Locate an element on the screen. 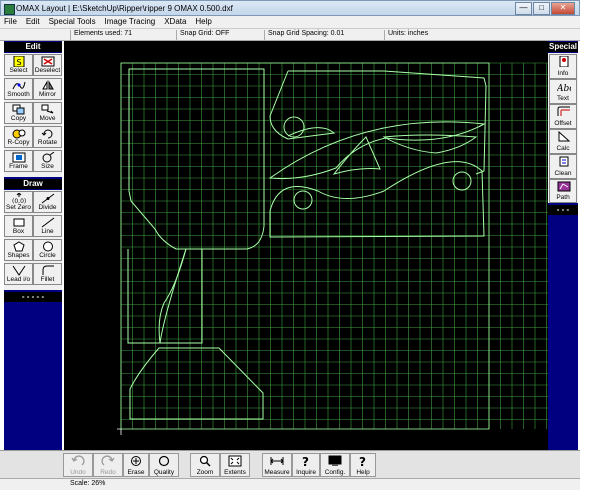  set-zero-button: (0,0) Set Zero is located at coordinates (18, 202).